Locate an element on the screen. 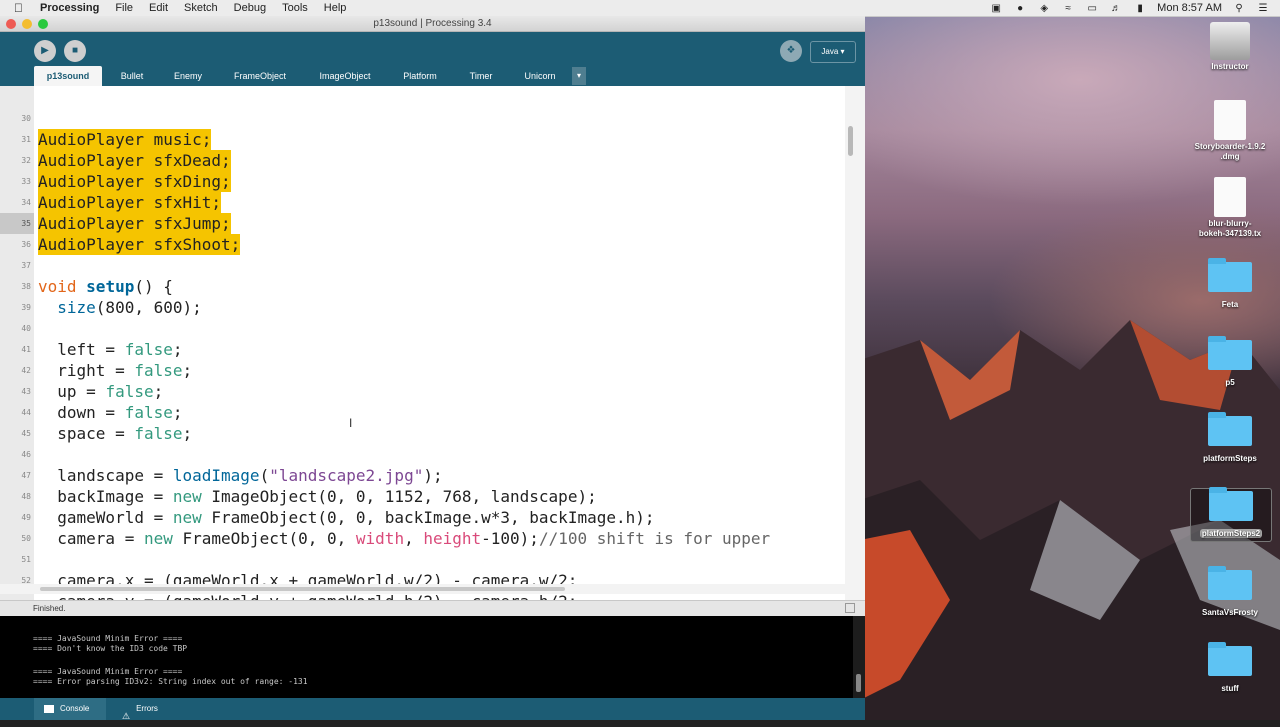  code-line-current: 35 AudioPlayer sfxShoot; is located at coordinates (422, 223).